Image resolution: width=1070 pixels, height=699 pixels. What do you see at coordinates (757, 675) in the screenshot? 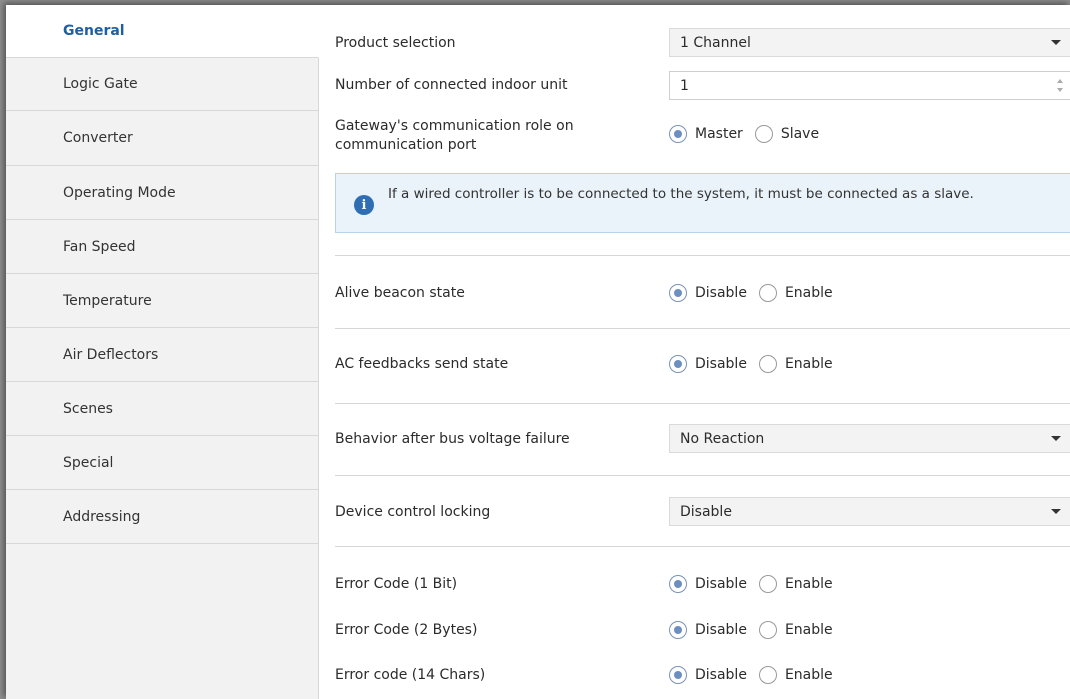
I see `error-14chars-radio-group: Disable Enable` at bounding box center [757, 675].